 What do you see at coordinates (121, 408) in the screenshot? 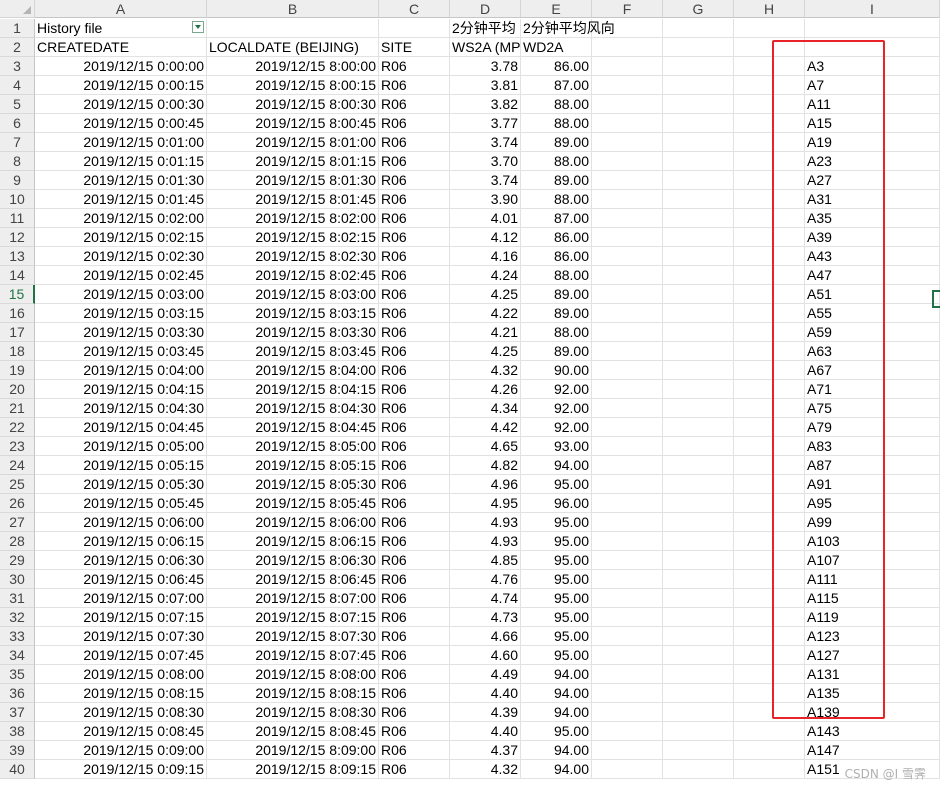
I see `cell-a: 2019/12/15 0:04:30` at bounding box center [121, 408].